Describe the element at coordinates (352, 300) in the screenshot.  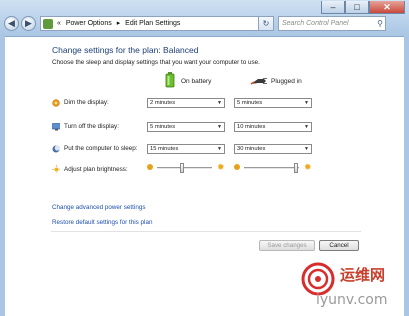
I see `watermark-url-text: iyunv.com` at that location.